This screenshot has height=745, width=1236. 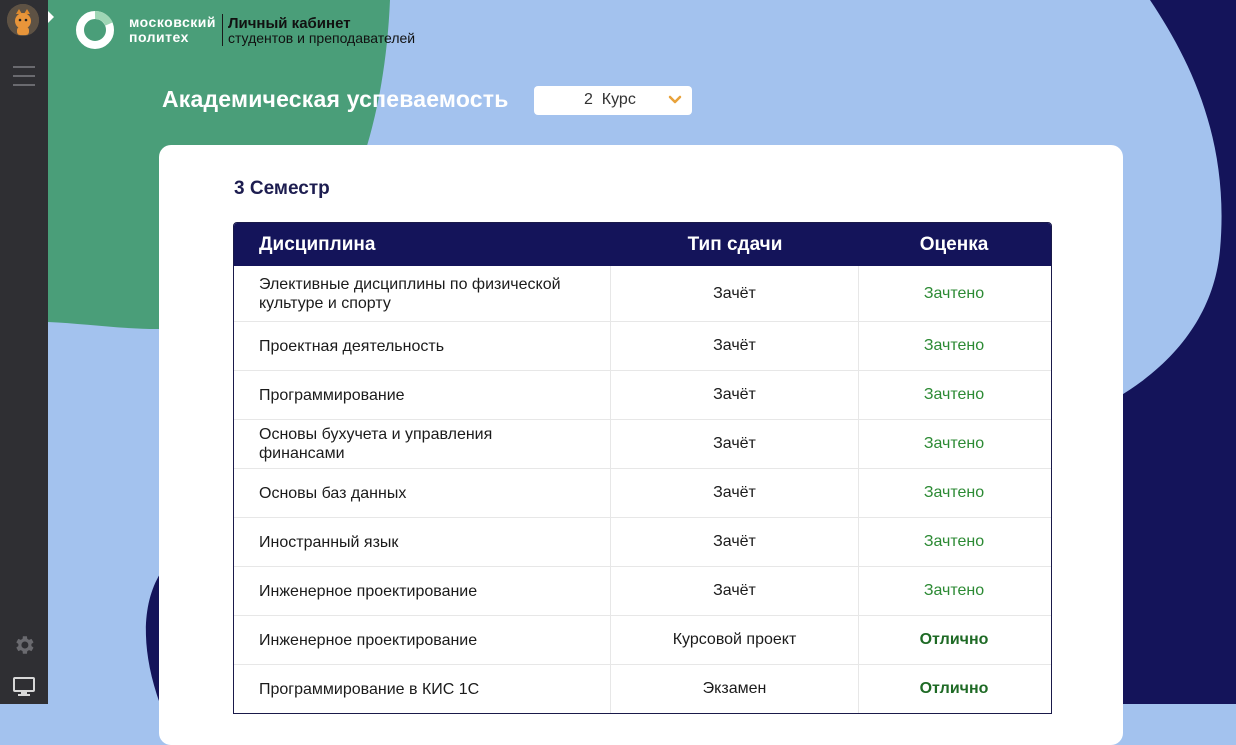 I want to click on gear-icon, so click(x=24, y=645).